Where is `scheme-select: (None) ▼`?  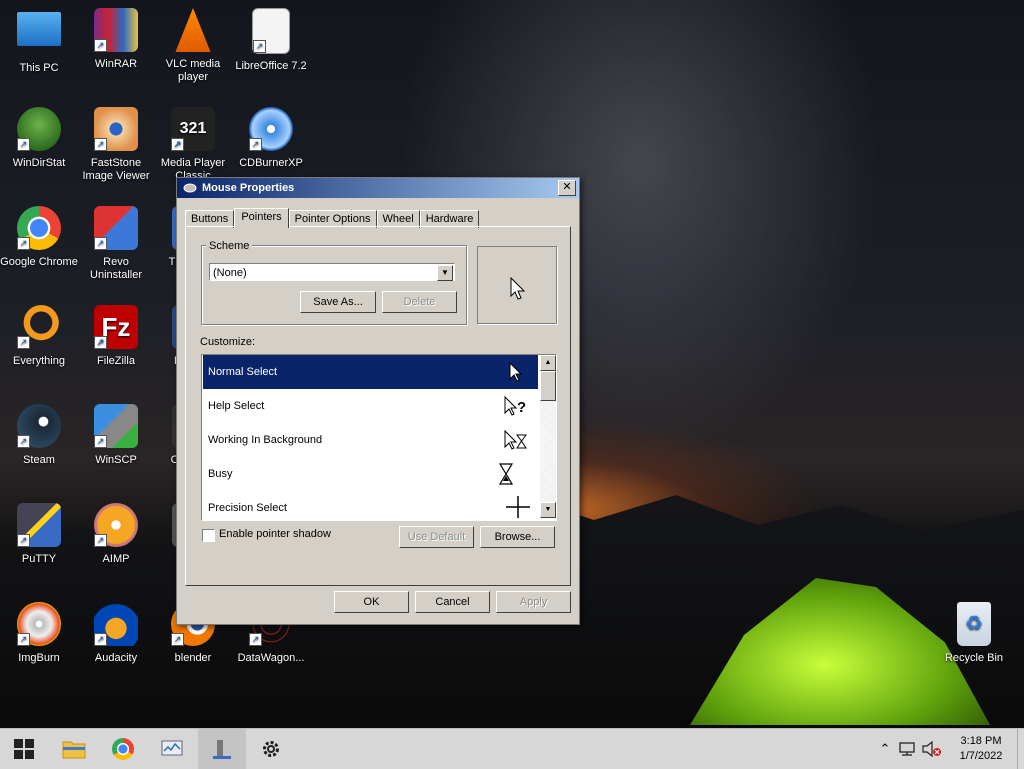 scheme-select: (None) ▼ is located at coordinates (332, 272).